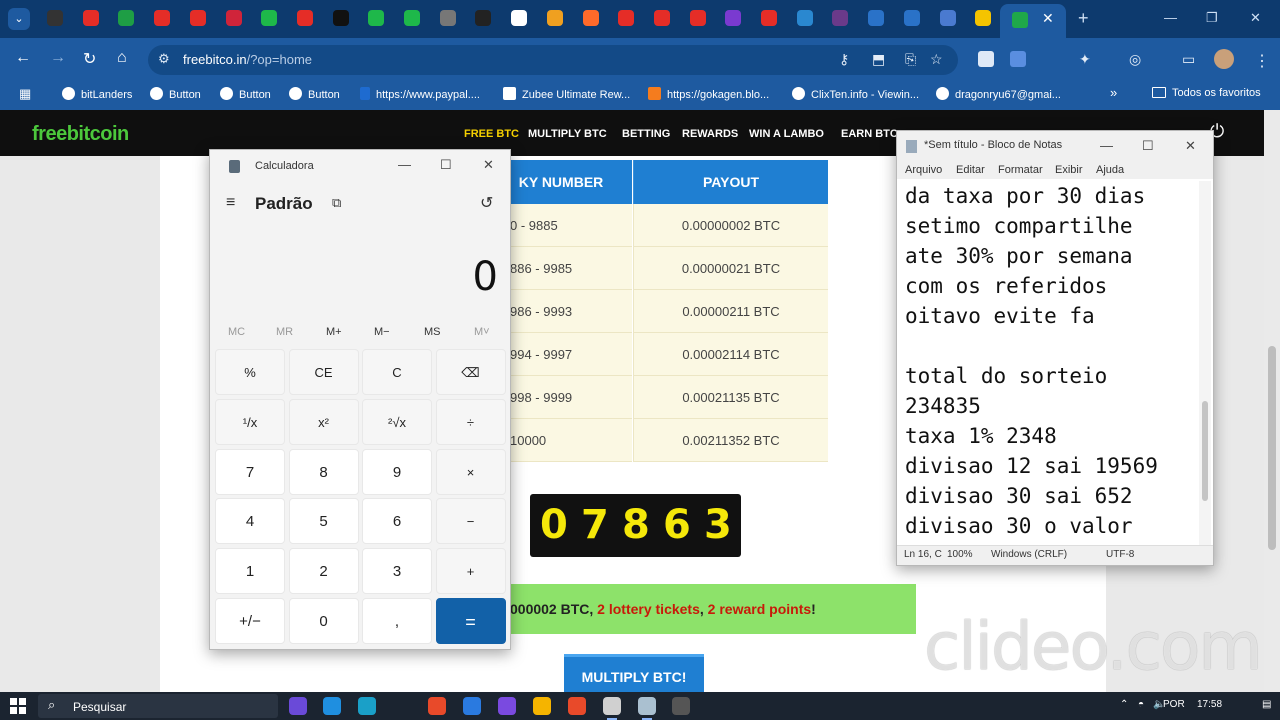  I want to click on multiply-btc-button: MULTIPLY BTC!, so click(634, 673).